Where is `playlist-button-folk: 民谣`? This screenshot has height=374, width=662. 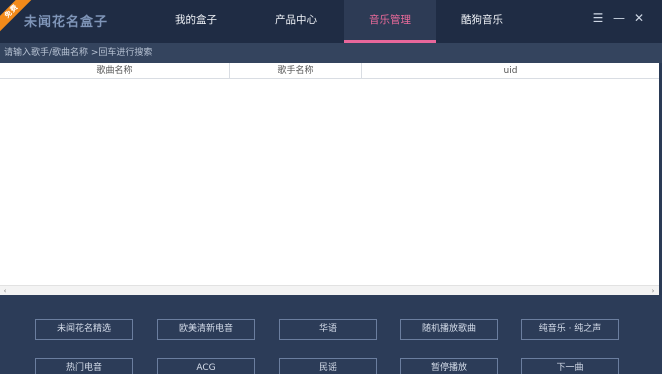
playlist-button-folk: 民谣 is located at coordinates (328, 366).